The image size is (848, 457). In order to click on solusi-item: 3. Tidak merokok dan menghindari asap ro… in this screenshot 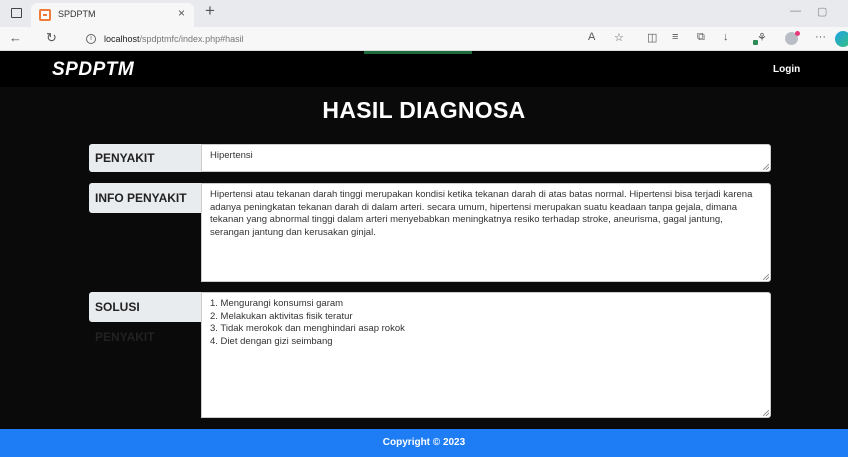, I will do `click(307, 328)`.